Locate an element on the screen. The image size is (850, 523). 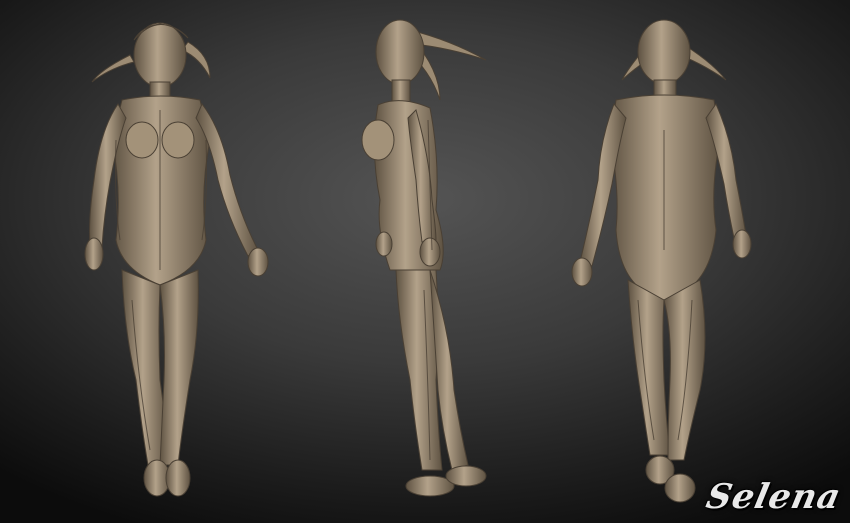
artist-signature: Selena is located at coordinates (773, 497).